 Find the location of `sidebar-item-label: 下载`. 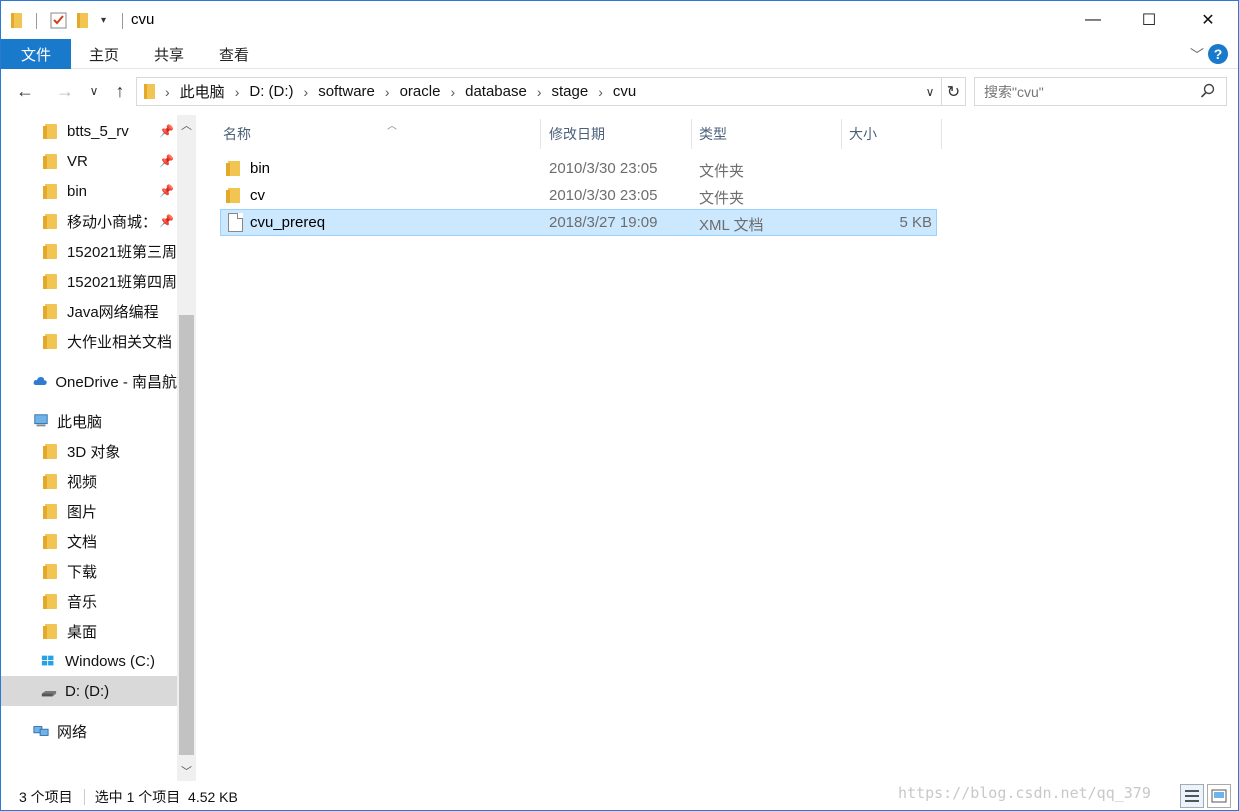

sidebar-item-label: 下载 is located at coordinates (82, 572).